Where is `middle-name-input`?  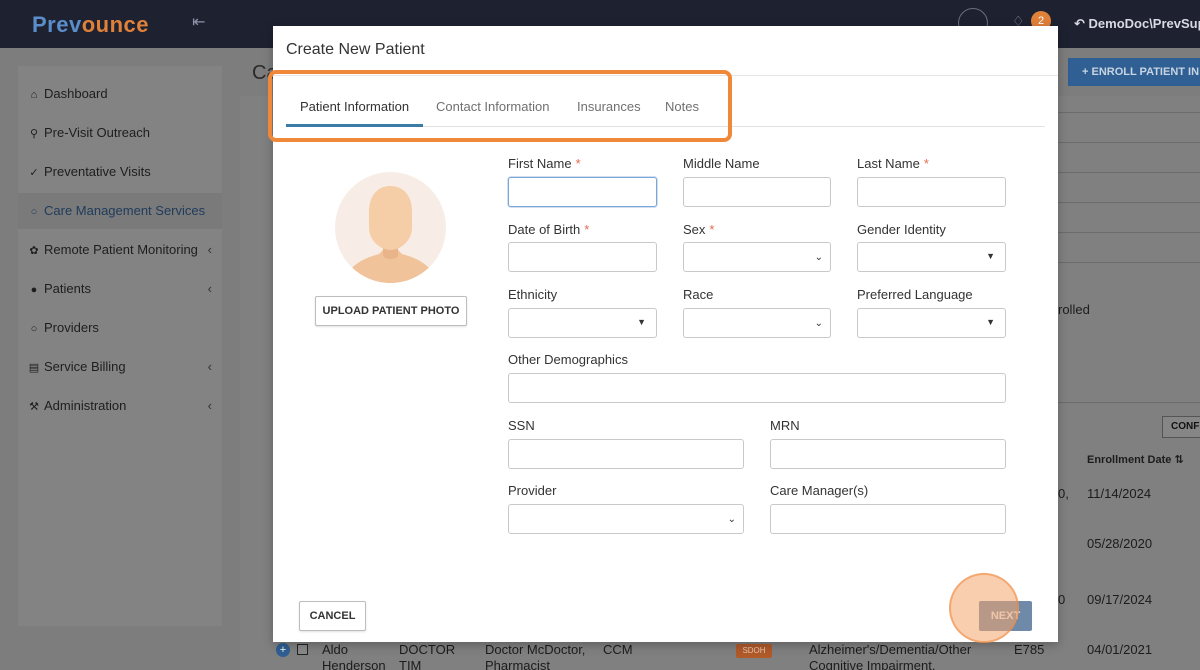
middle-name-input is located at coordinates (757, 192).